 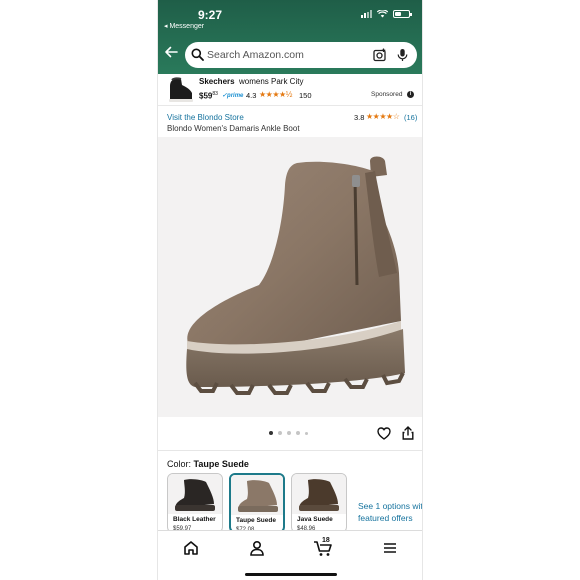 I want to click on more-options-link: See 1 options with featured offers, so click(x=390, y=512).